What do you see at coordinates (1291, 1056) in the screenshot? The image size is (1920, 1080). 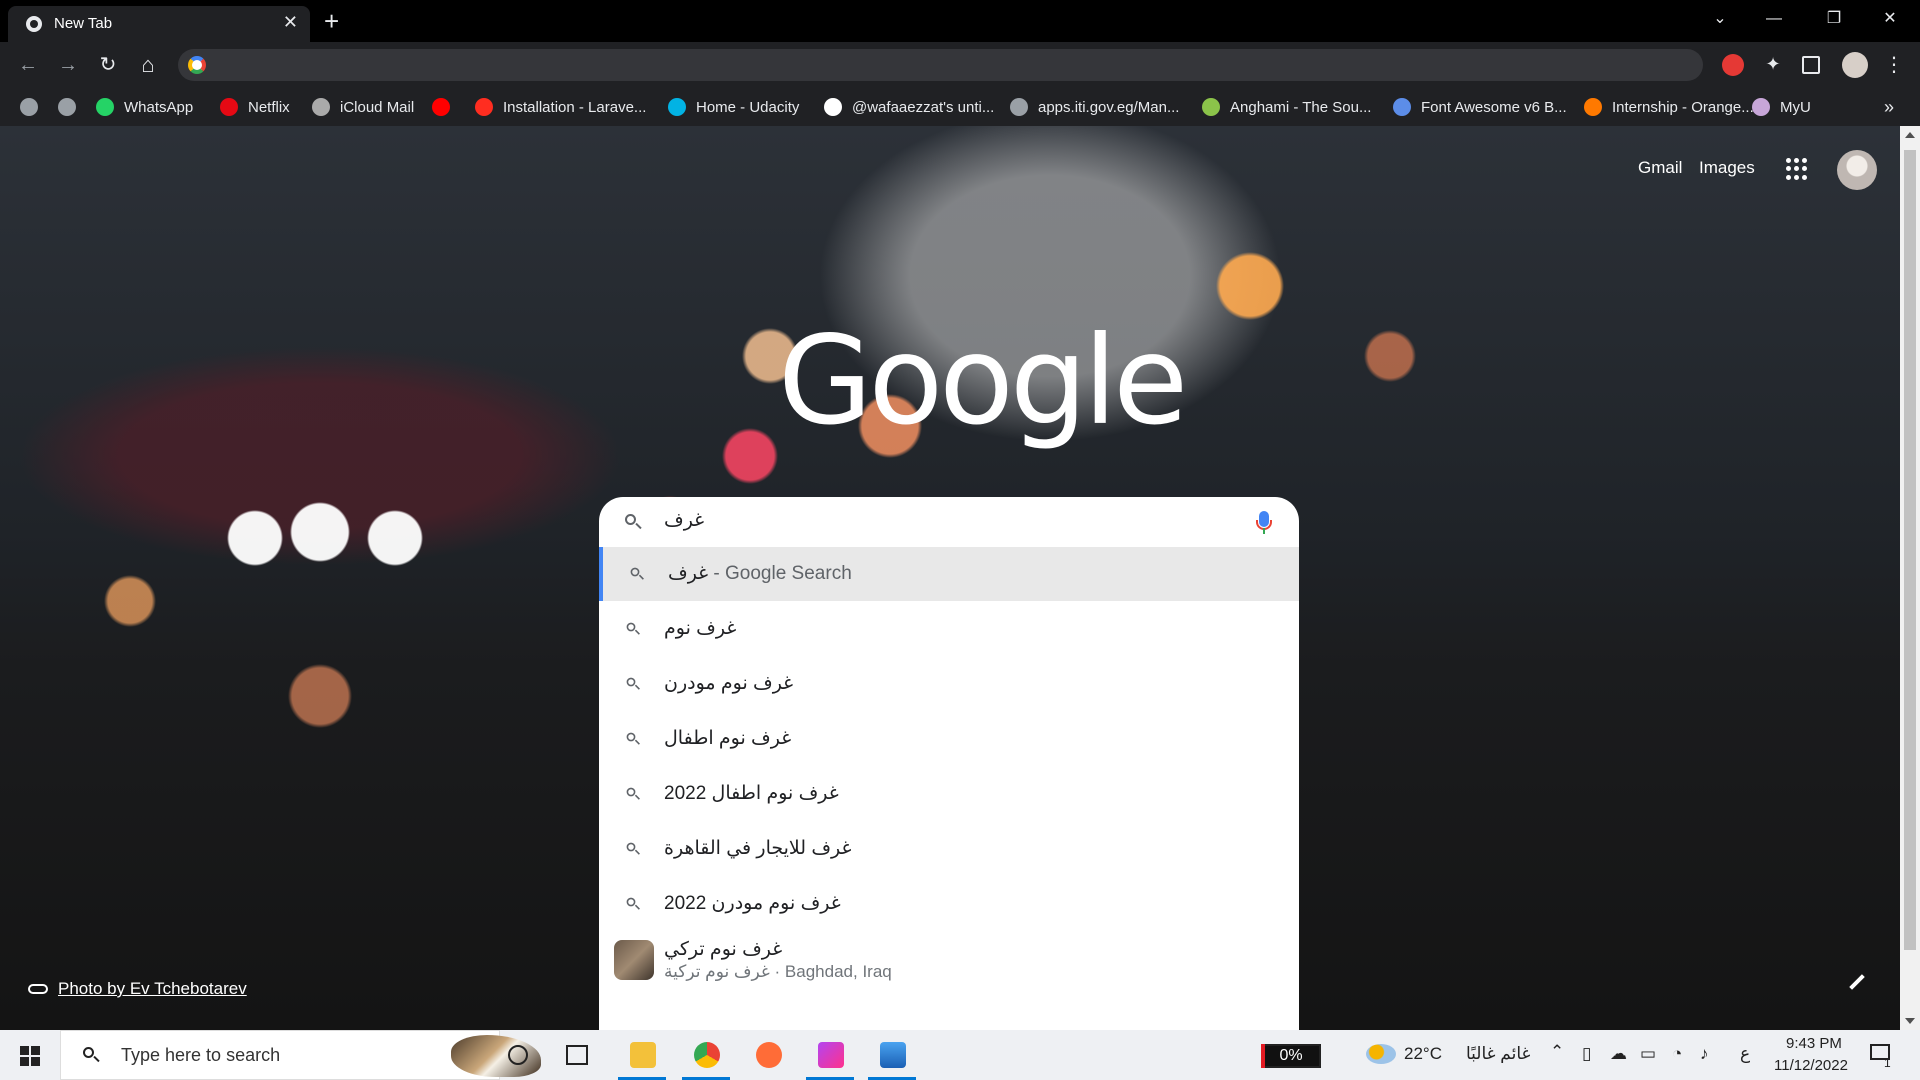 I see `battery-indicator: 0%` at bounding box center [1291, 1056].